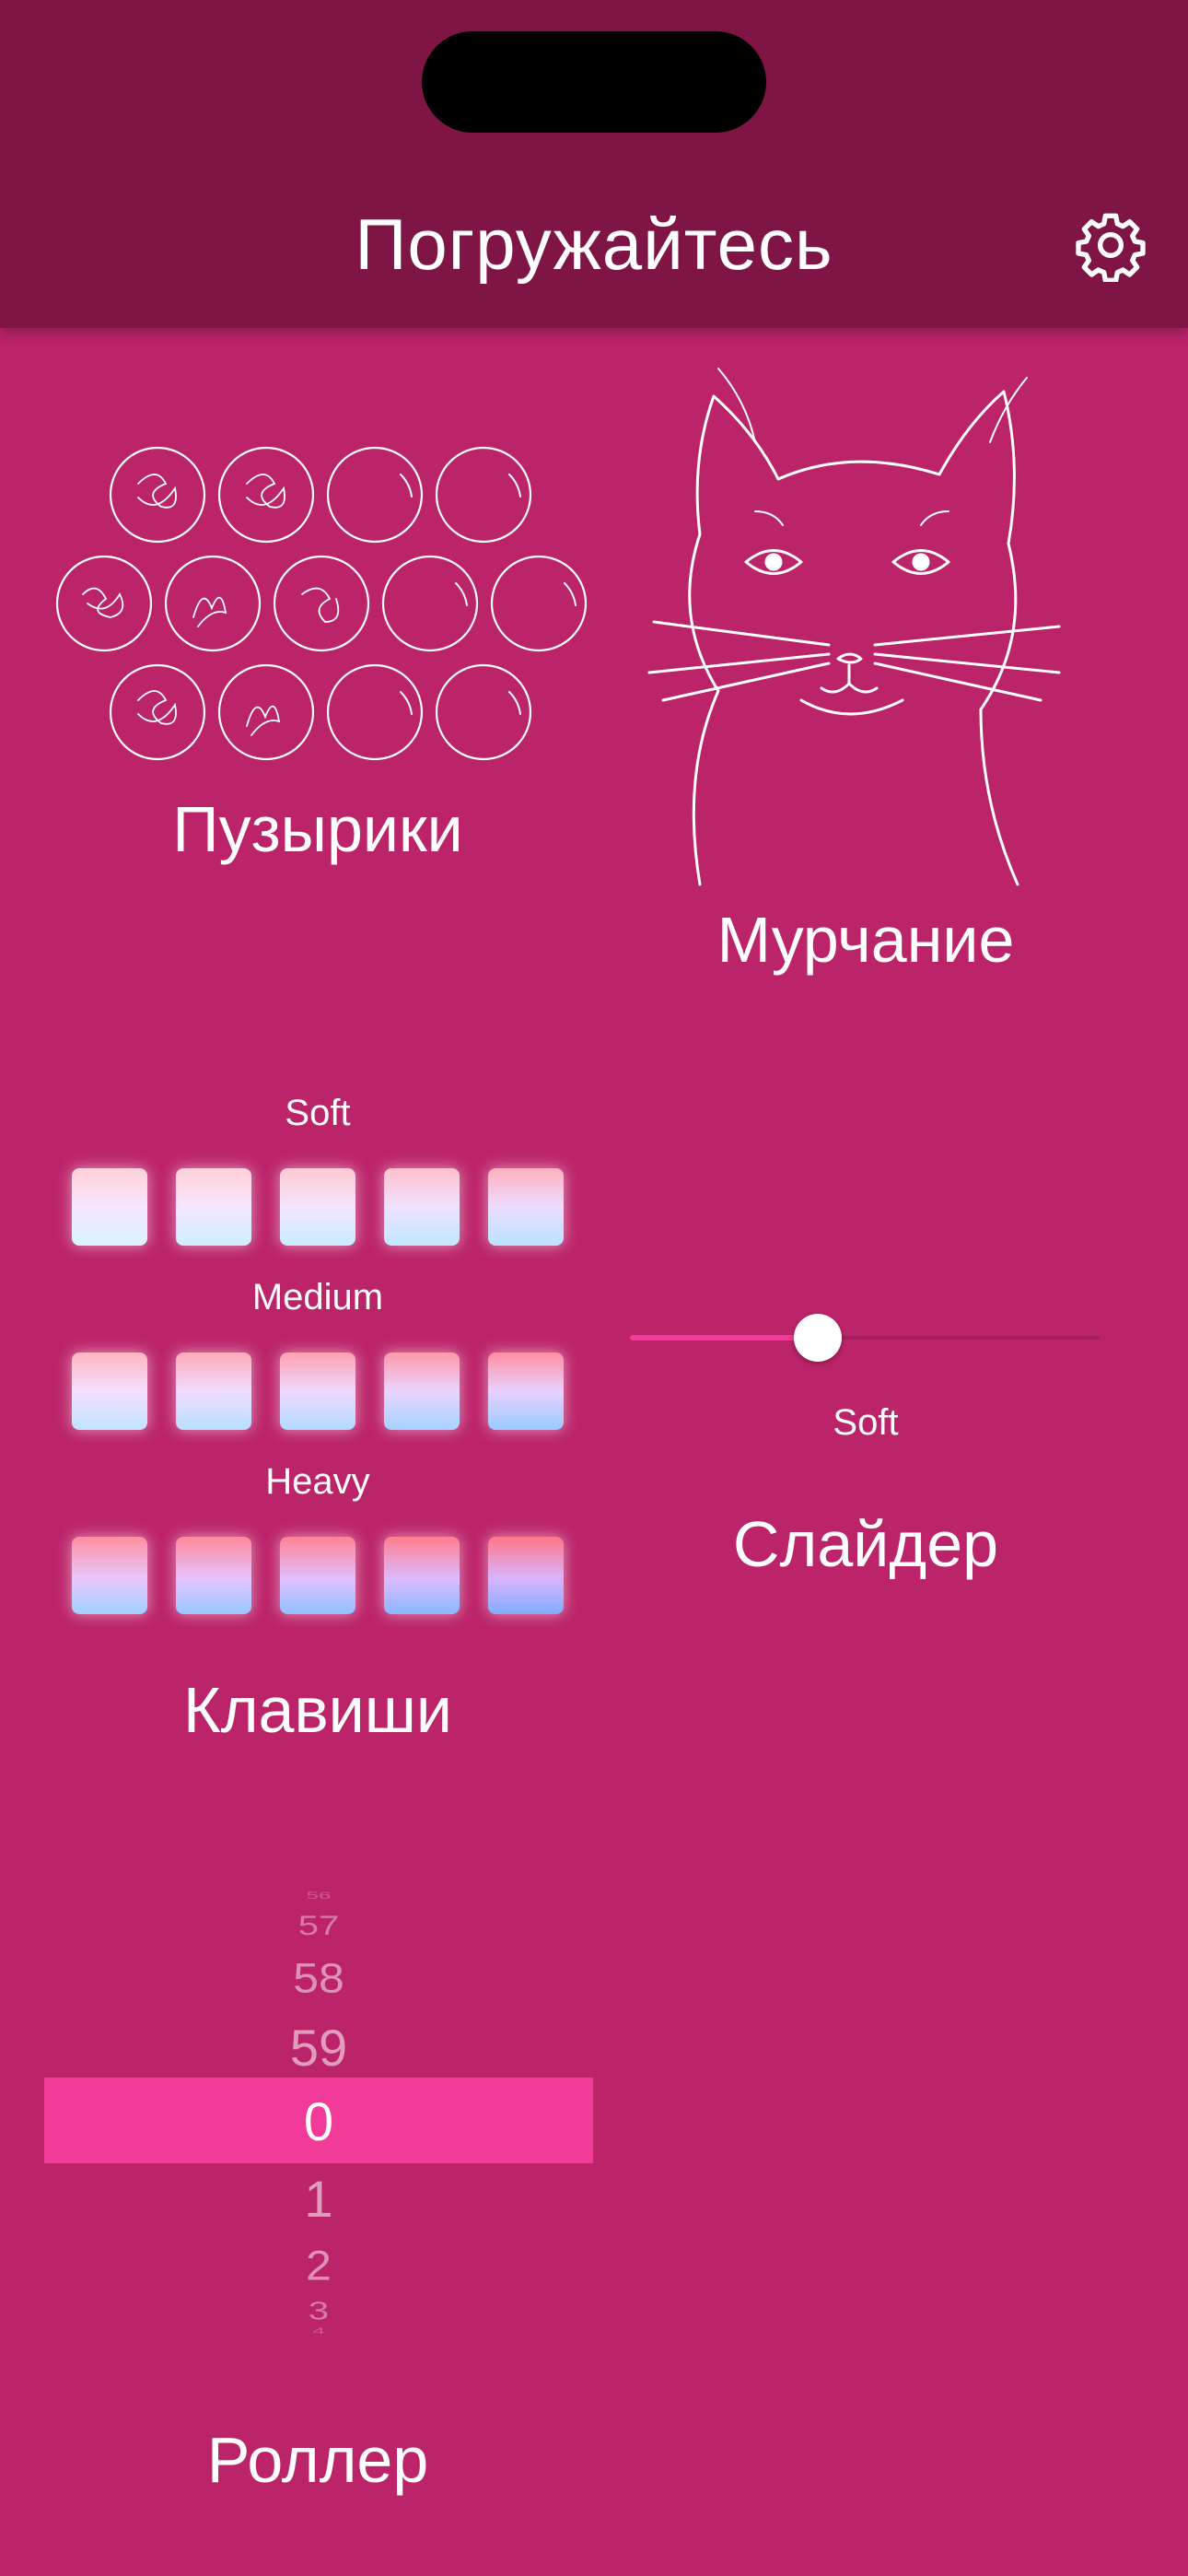 Image resolution: width=1188 pixels, height=2576 pixels. Describe the element at coordinates (318, 2048) in the screenshot. I see `roller-value: 59` at that location.